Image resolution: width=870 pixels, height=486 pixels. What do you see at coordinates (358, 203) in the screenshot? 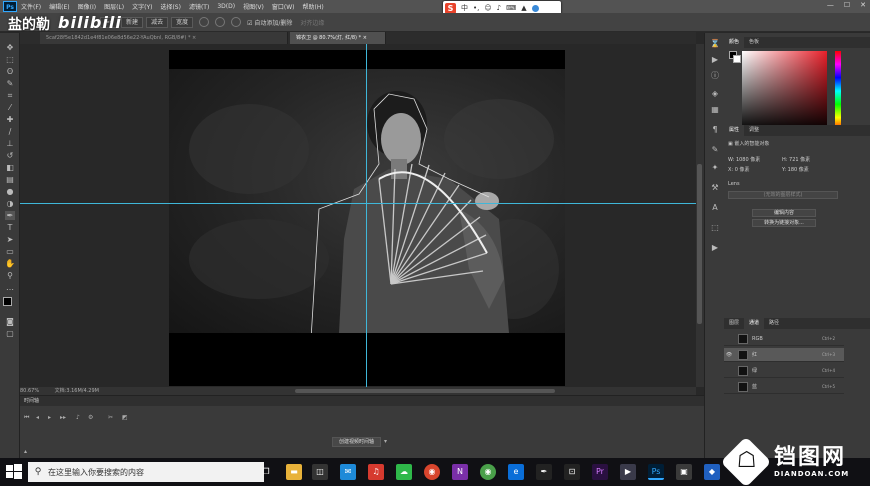
I see `horizontal-guide` at bounding box center [358, 203].